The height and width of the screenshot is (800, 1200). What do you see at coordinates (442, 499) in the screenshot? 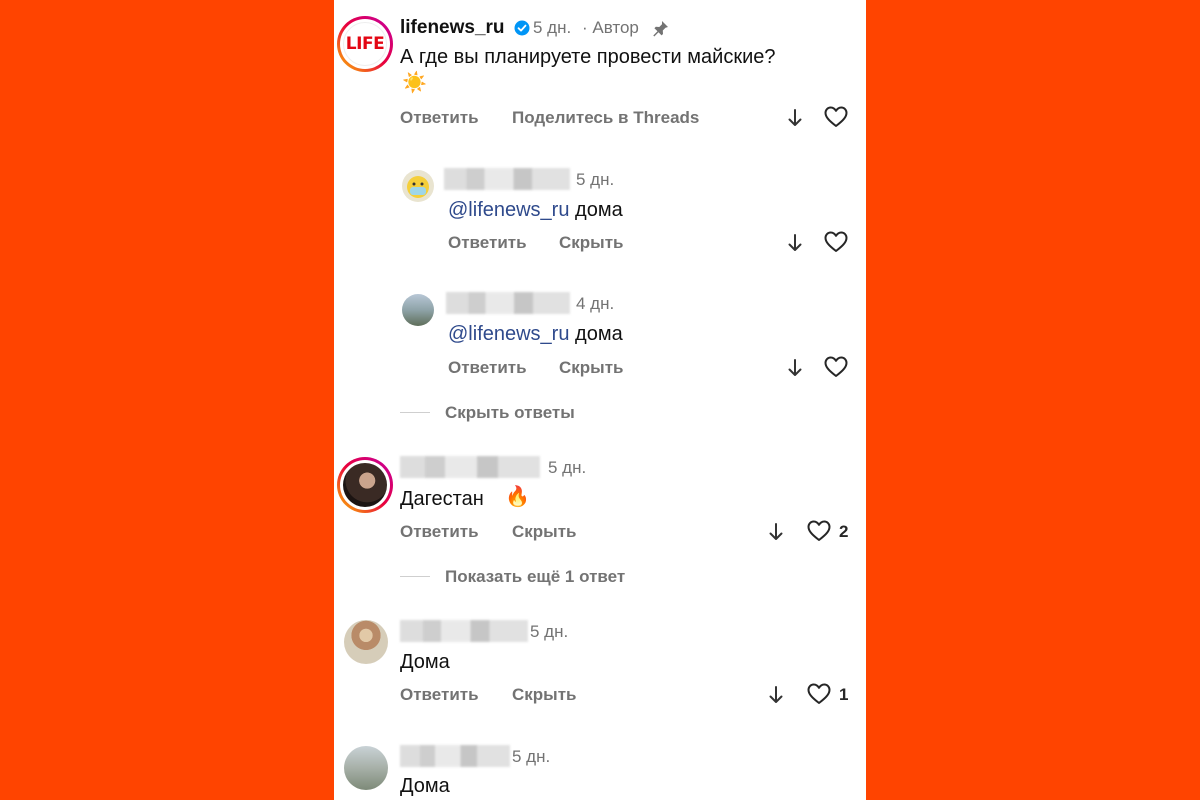
I see `comment-1-text: Дагестан` at bounding box center [442, 499].